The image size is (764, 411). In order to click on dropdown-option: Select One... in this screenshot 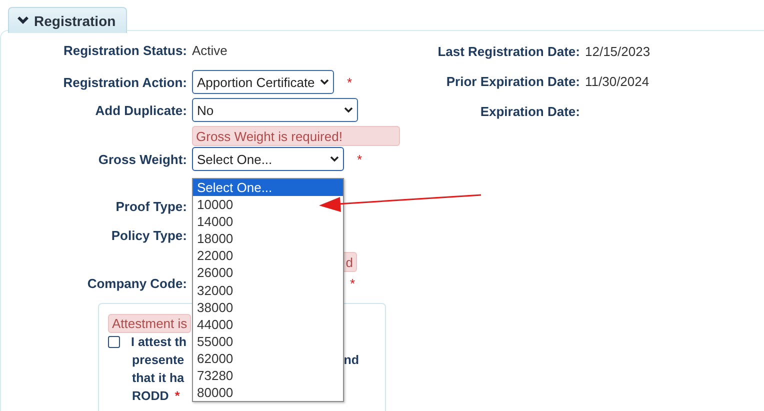, I will do `click(268, 187)`.